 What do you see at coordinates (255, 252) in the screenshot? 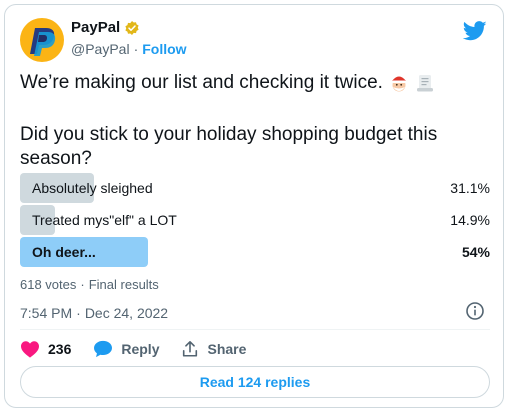
I see `poll-option-winner: Oh deer... 54%` at bounding box center [255, 252].